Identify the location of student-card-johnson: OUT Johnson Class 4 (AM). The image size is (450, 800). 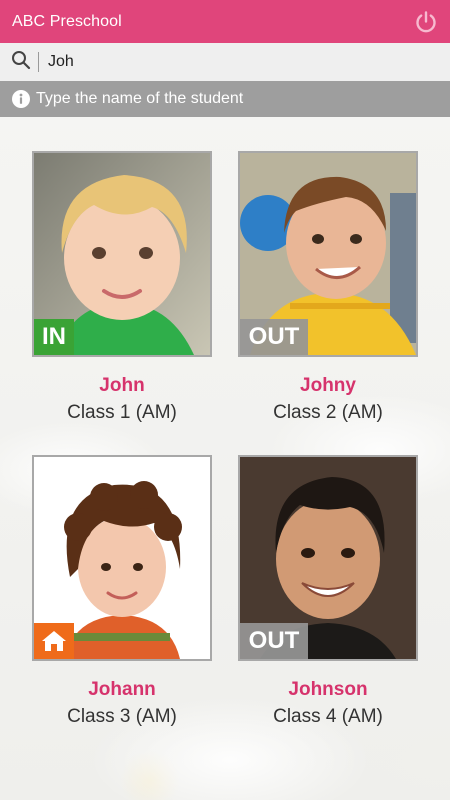
(328, 591).